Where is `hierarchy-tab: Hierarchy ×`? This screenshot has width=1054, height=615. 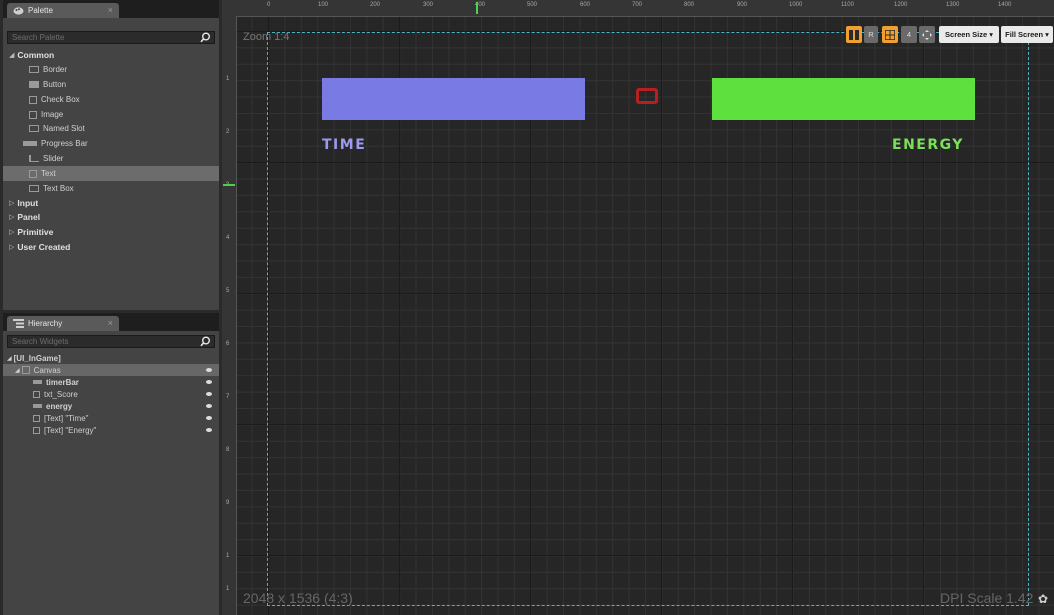 hierarchy-tab: Hierarchy × is located at coordinates (63, 323).